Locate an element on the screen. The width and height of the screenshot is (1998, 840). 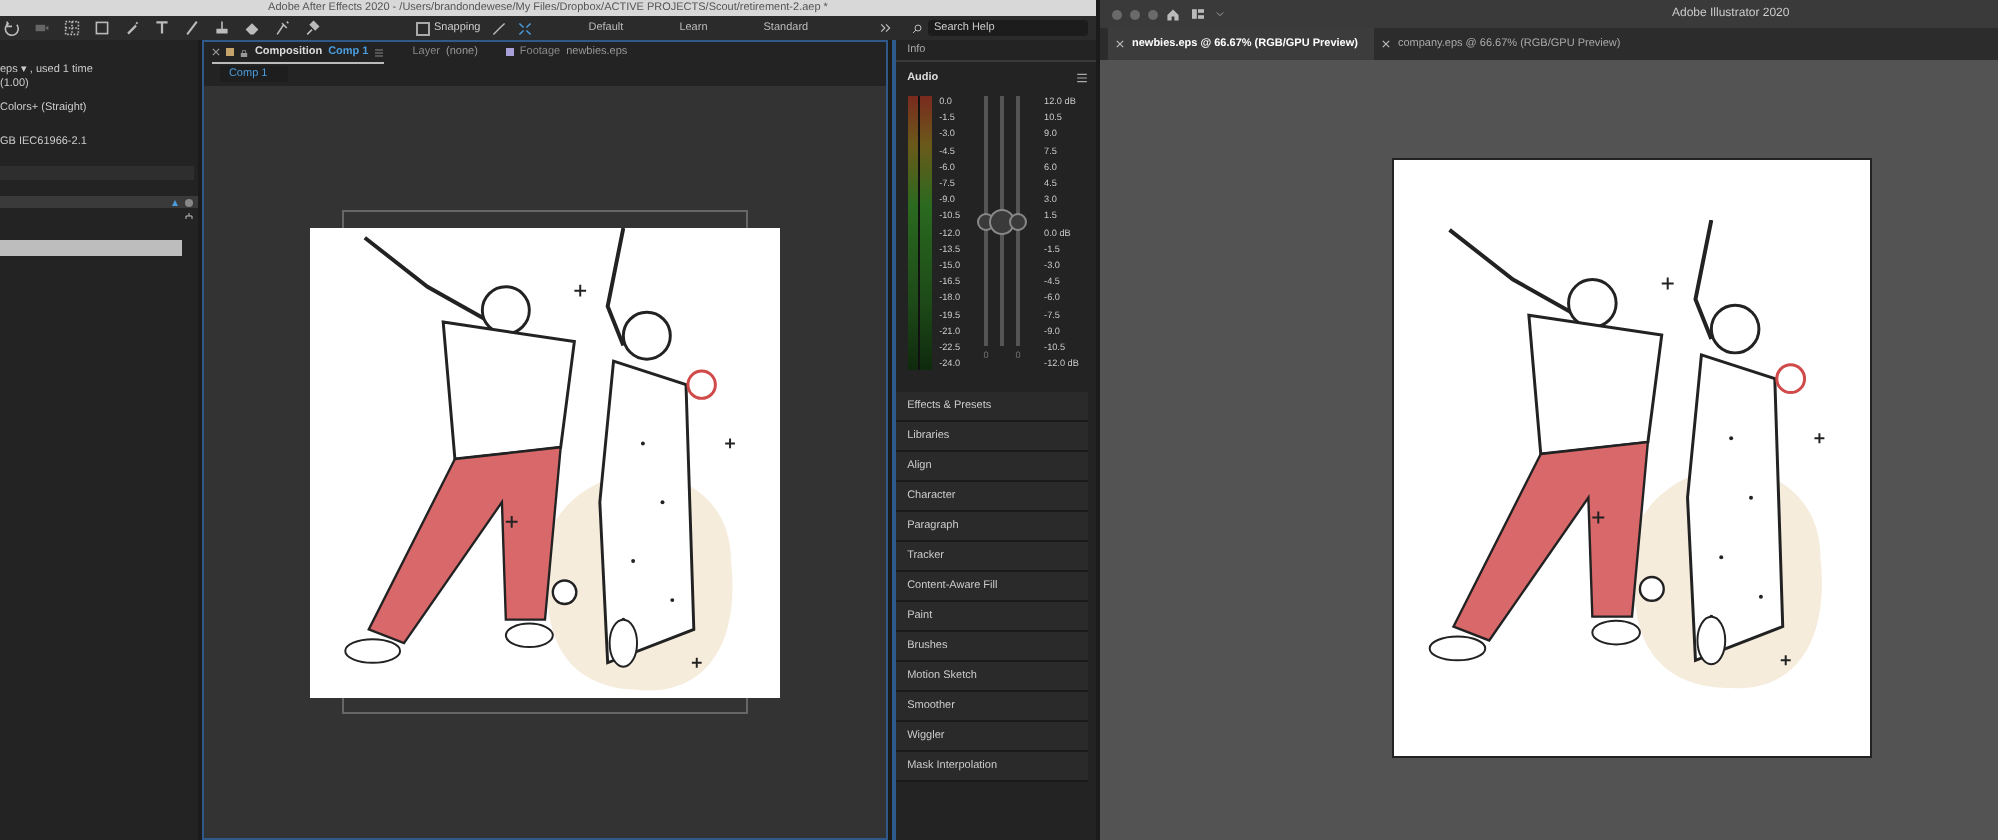
lock-icon is located at coordinates (244, 52).